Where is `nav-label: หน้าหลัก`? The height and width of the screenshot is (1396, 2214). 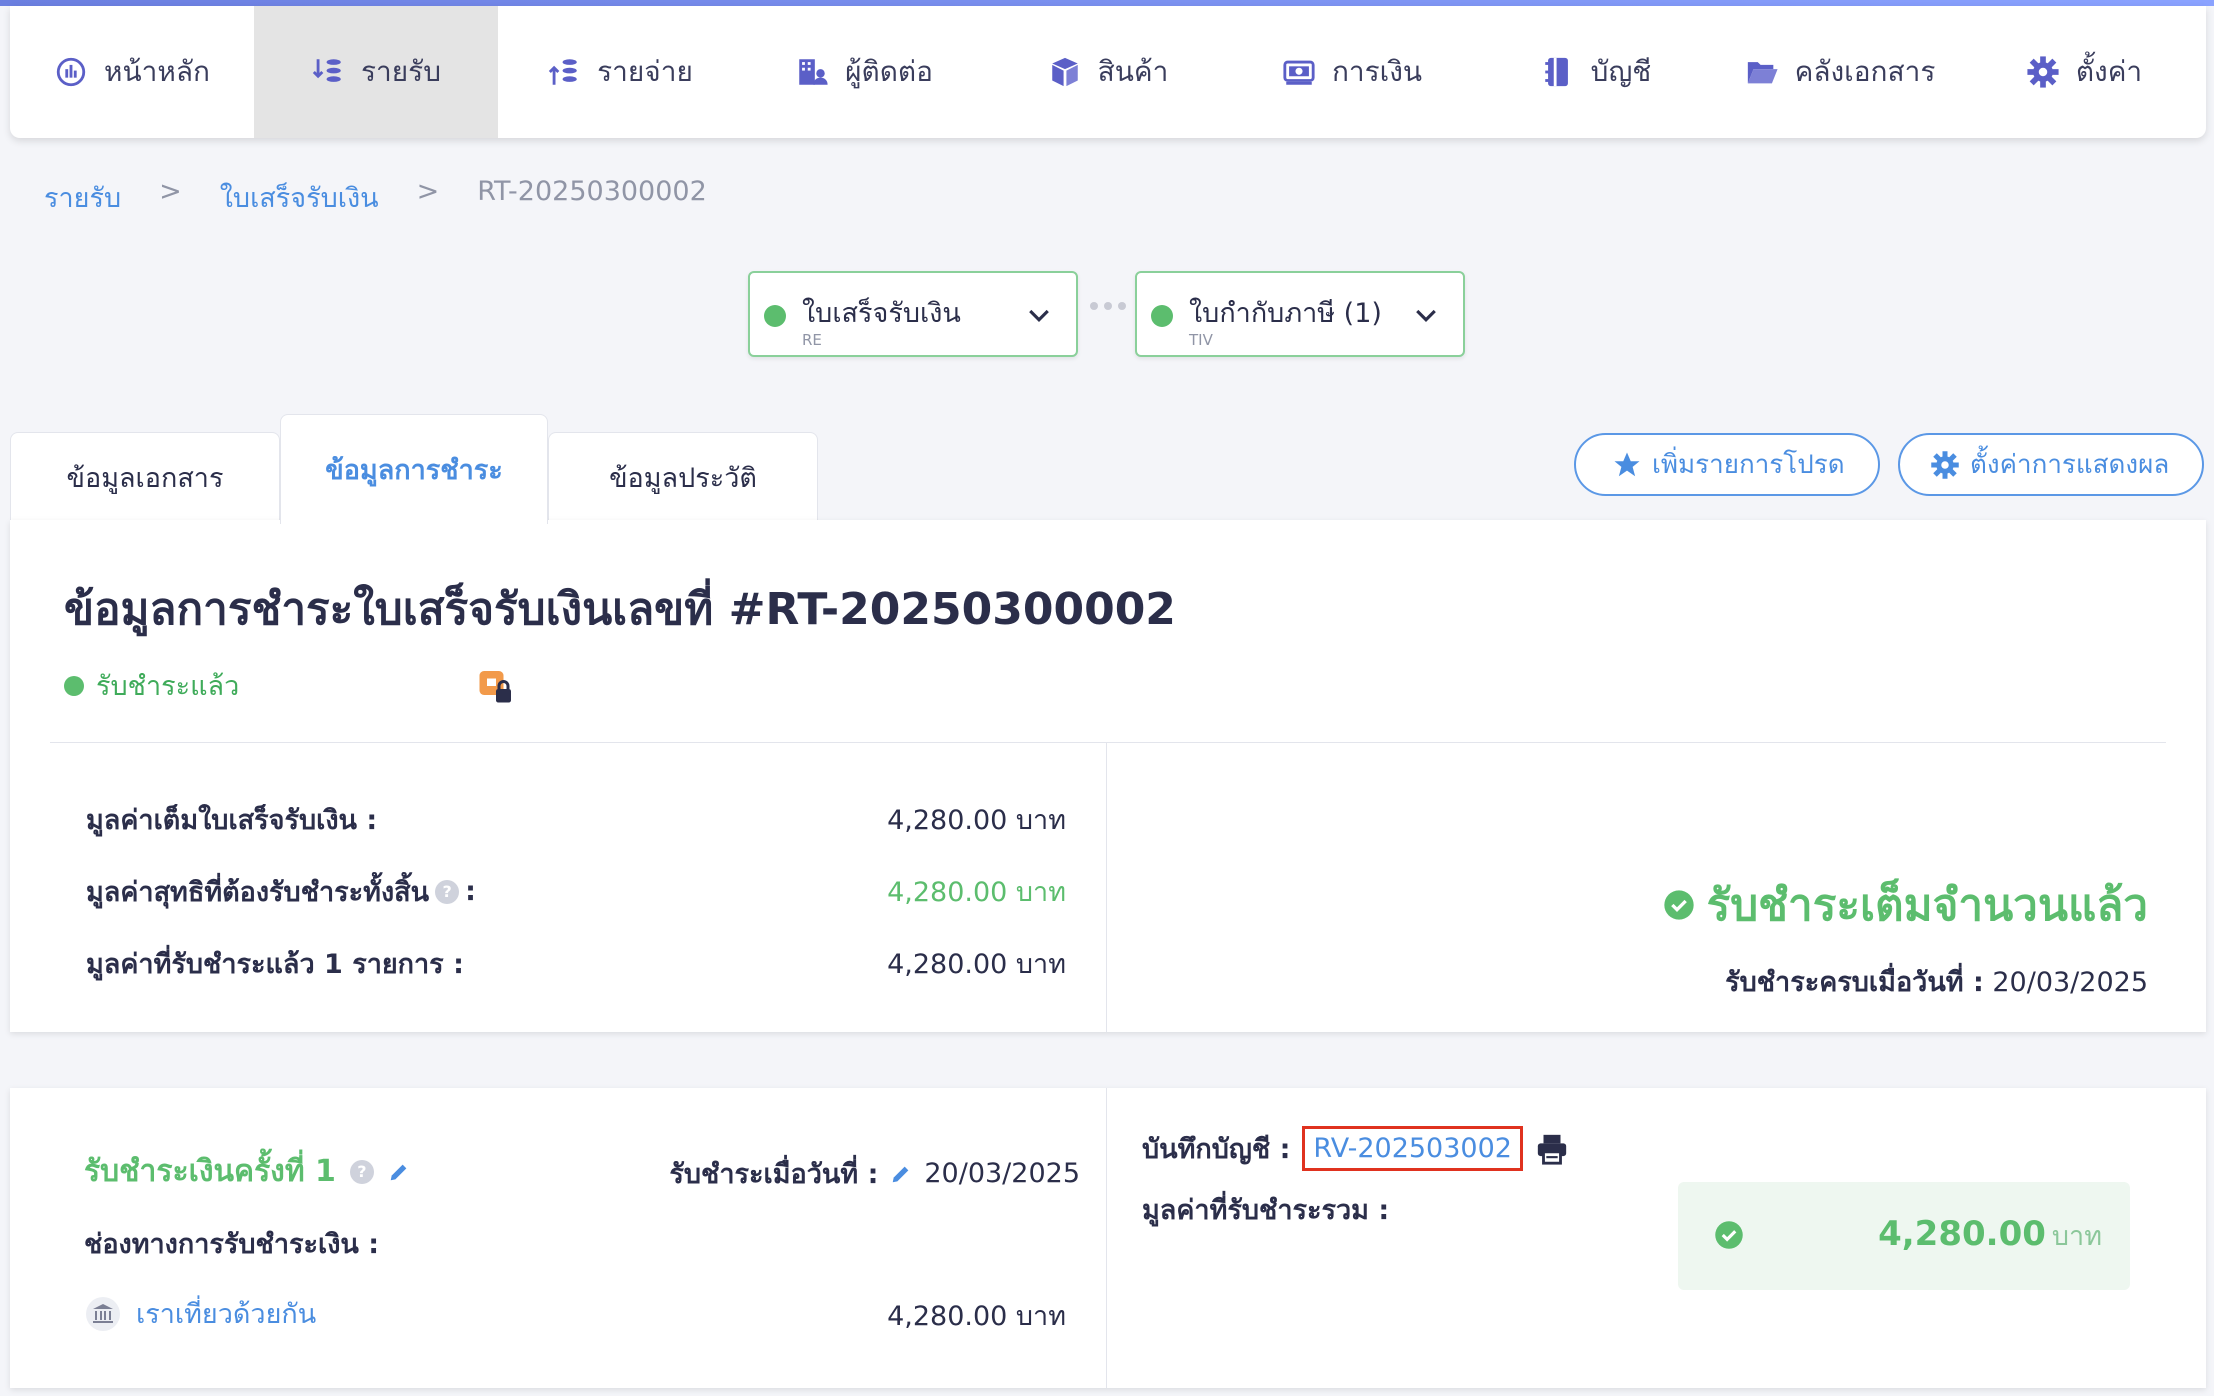
nav-label: หน้าหลัก is located at coordinates (157, 71).